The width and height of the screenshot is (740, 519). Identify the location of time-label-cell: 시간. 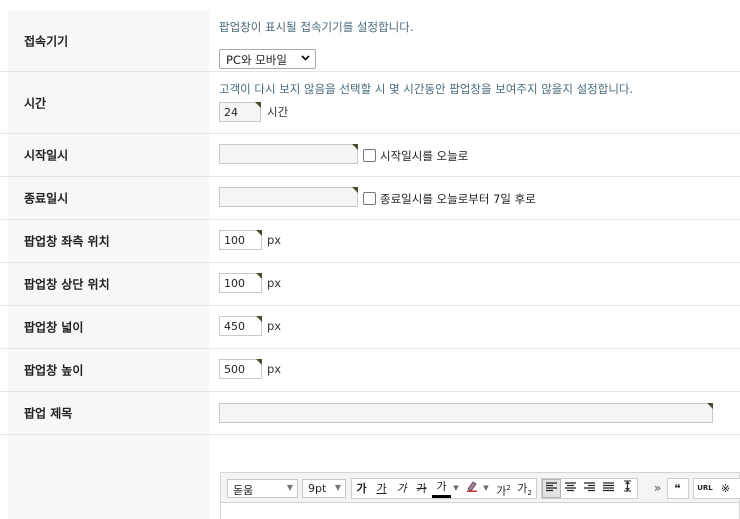
(108, 102).